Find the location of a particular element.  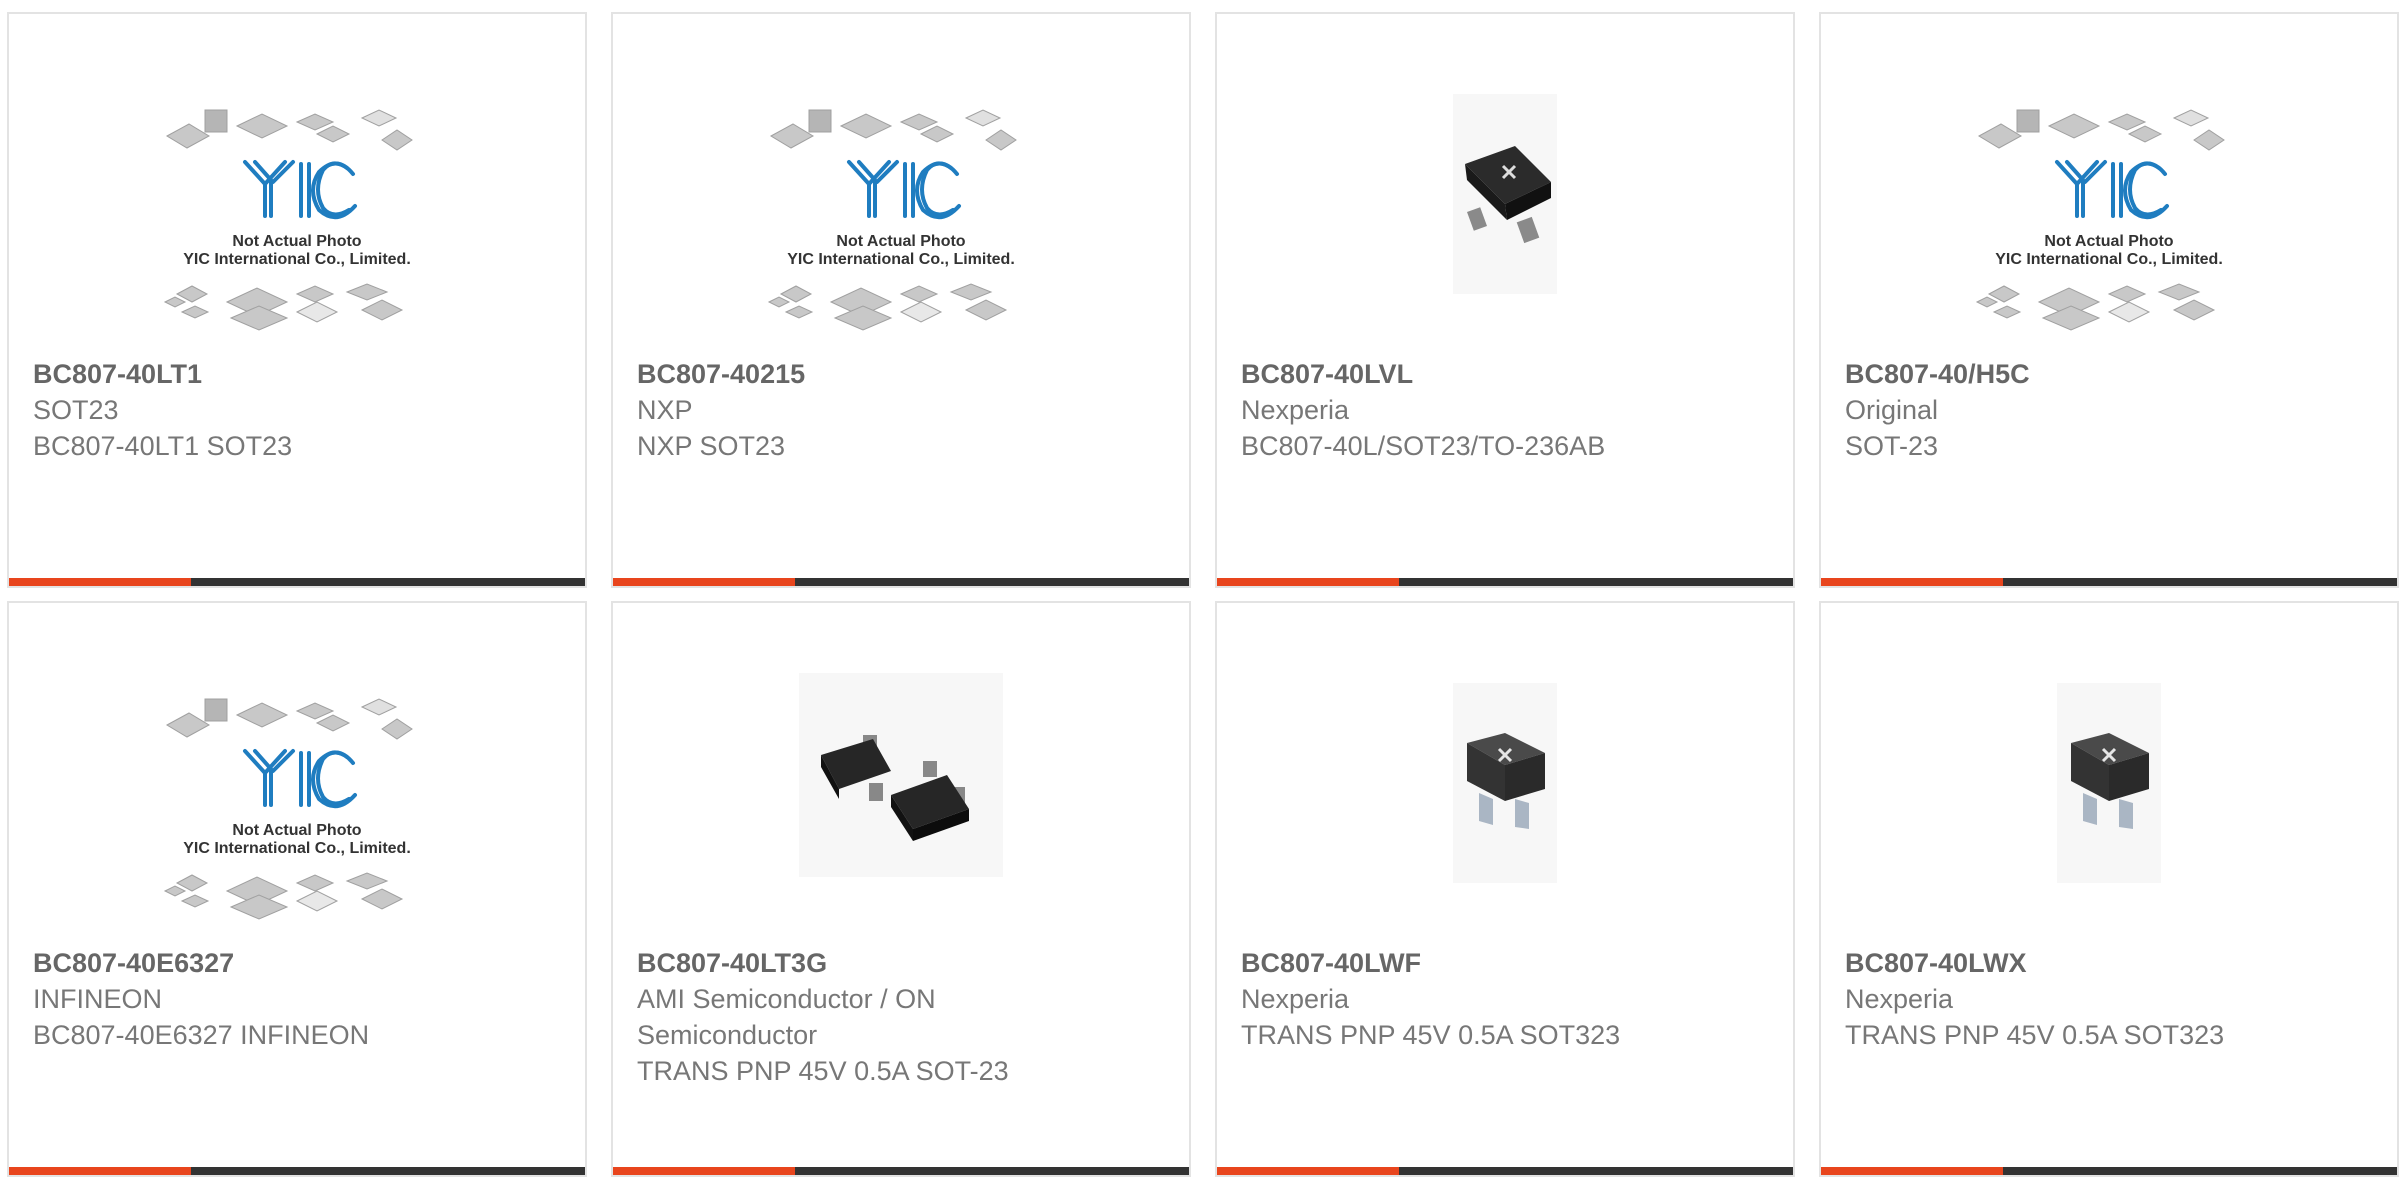

product-title: BC807-40215 is located at coordinates (721, 374).